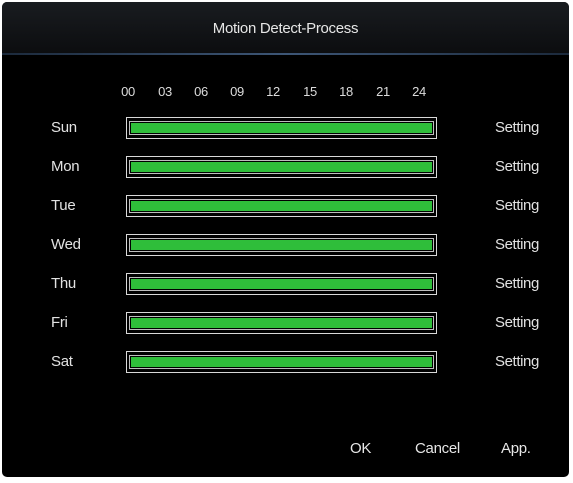 The height and width of the screenshot is (483, 573). Describe the element at coordinates (66, 244) in the screenshot. I see `day-label: Wed` at that location.